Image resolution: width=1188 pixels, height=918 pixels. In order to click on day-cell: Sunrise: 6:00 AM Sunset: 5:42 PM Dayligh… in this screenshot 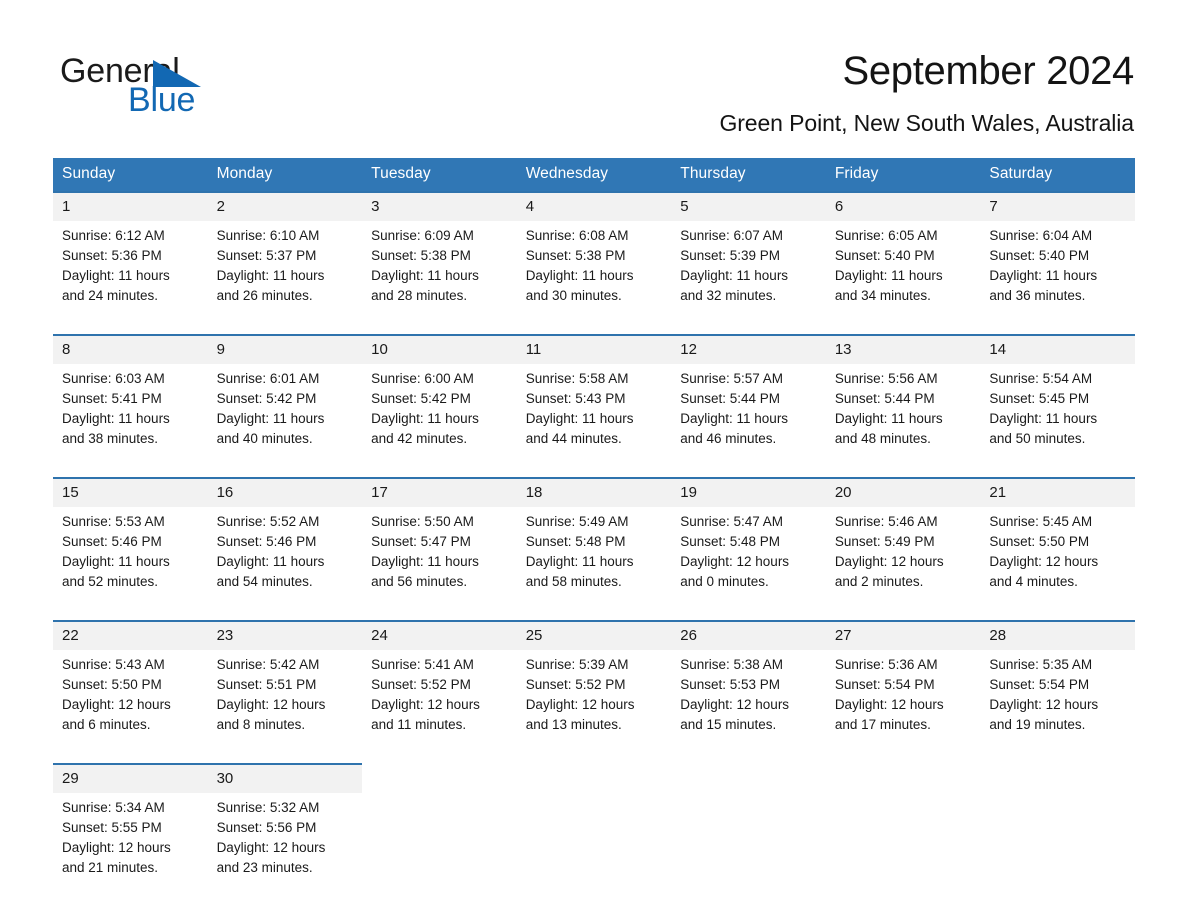, I will do `click(439, 413)`.